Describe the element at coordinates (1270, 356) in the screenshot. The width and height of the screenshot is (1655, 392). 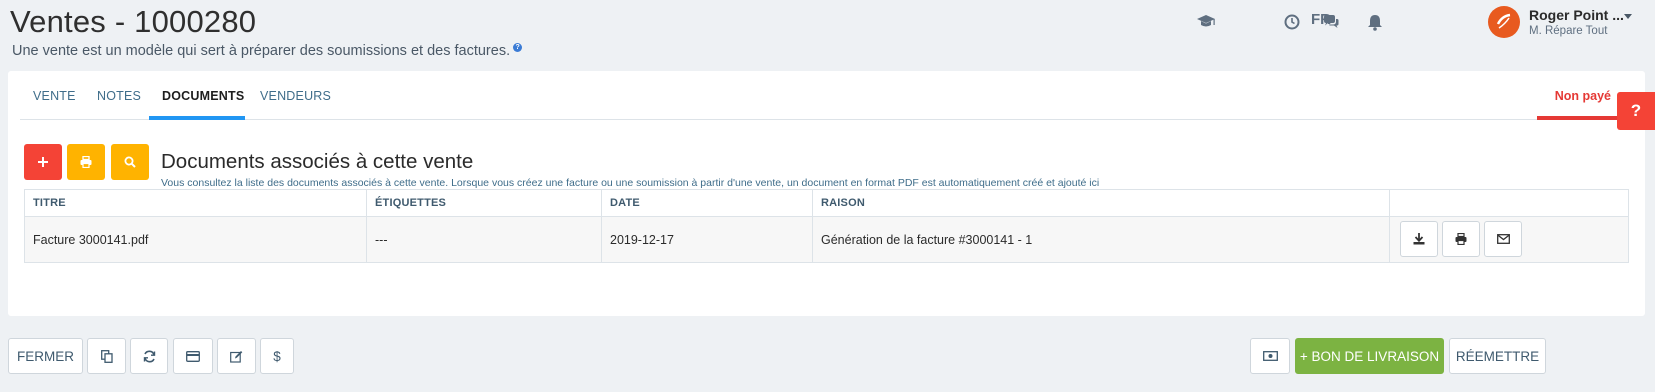
I see `money-icon-button` at that location.